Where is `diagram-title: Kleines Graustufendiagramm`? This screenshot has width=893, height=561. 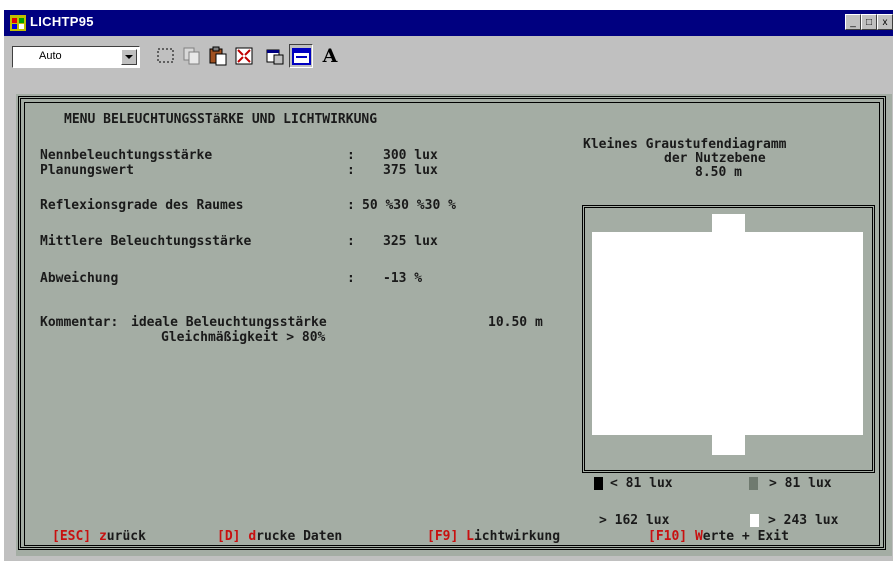 diagram-title: Kleines Graustufendiagramm is located at coordinates (685, 144).